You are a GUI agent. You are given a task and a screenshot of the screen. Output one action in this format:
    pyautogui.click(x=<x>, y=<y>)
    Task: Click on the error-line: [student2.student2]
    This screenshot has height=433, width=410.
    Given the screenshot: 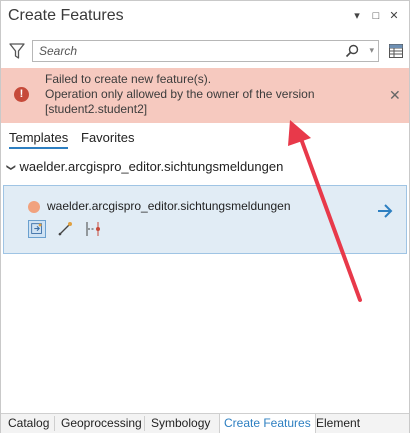 What is the action you would take?
    pyautogui.click(x=96, y=109)
    